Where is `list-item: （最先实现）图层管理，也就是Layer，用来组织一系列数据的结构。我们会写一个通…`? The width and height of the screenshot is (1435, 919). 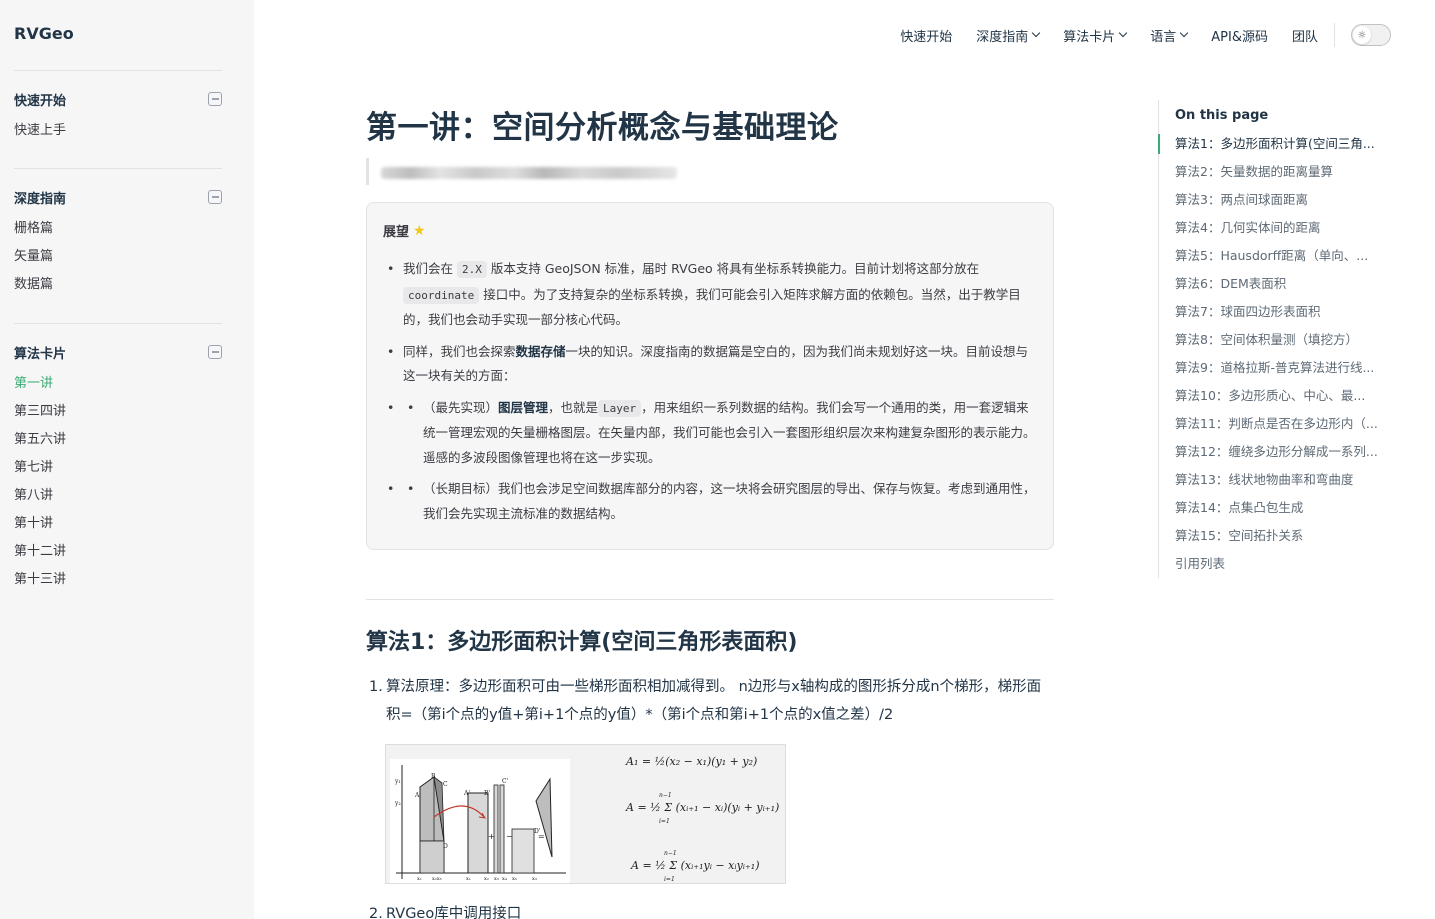
list-item: （最先实现）图层管理，也就是Layer，用来组织一系列数据的结构。我们会写一个通… is located at coordinates (710, 433).